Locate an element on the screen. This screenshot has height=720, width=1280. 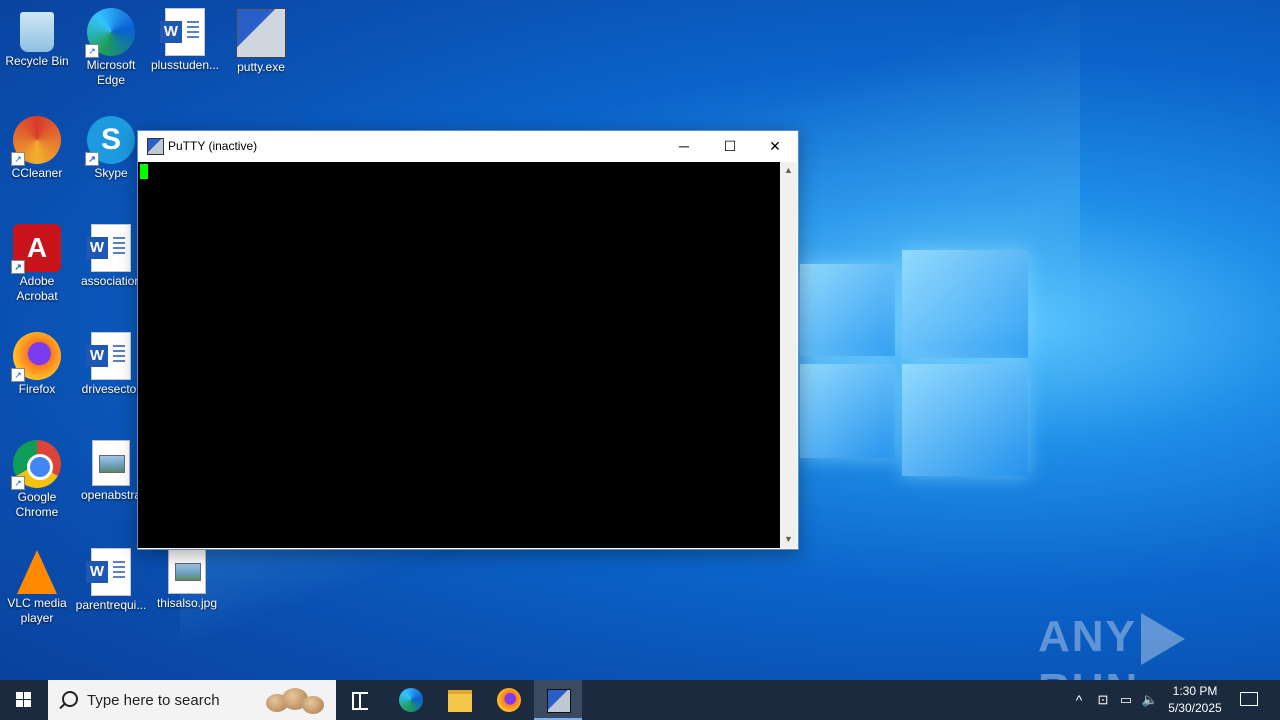
title-bar: PuTTY (inactive) ─ ☐ ✕ is located at coordinates (468, 146).